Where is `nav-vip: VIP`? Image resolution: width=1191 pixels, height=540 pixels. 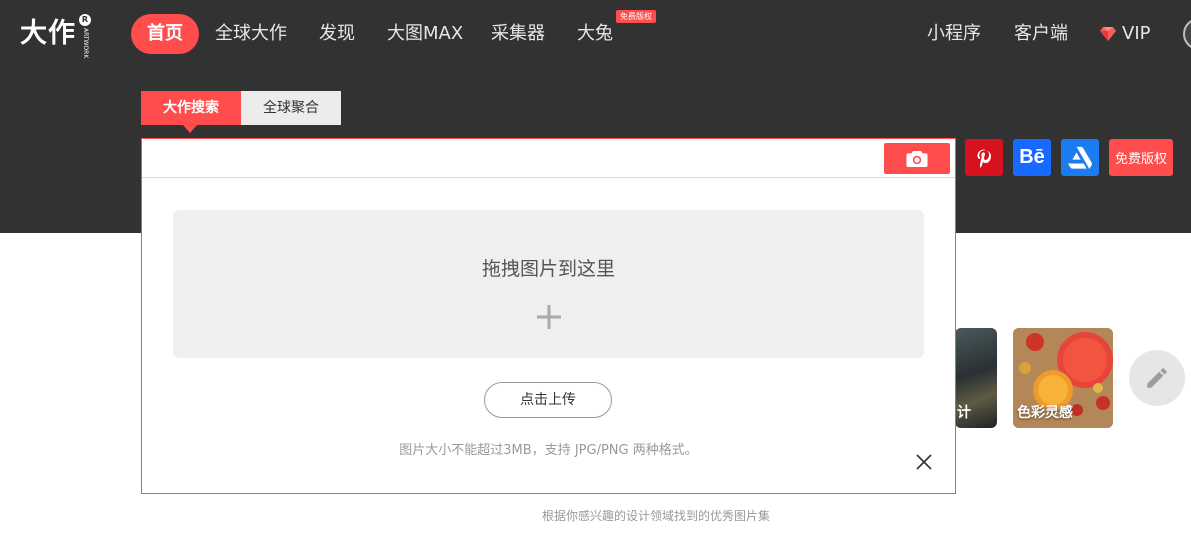 nav-vip: VIP is located at coordinates (1125, 34).